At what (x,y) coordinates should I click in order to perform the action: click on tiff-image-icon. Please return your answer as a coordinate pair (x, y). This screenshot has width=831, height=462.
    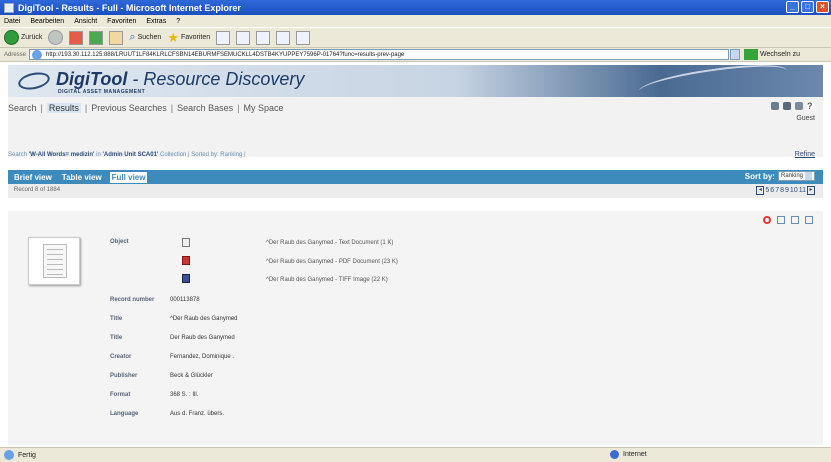
    Looking at the image, I should click on (186, 278).